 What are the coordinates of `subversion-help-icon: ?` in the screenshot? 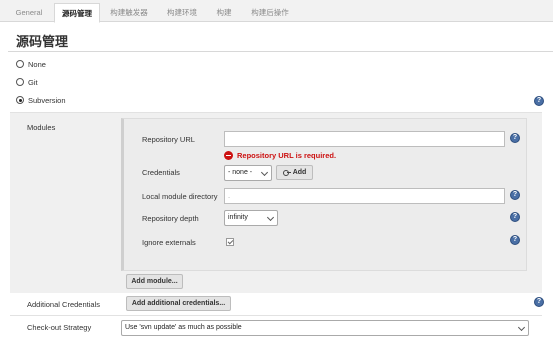 It's located at (539, 101).